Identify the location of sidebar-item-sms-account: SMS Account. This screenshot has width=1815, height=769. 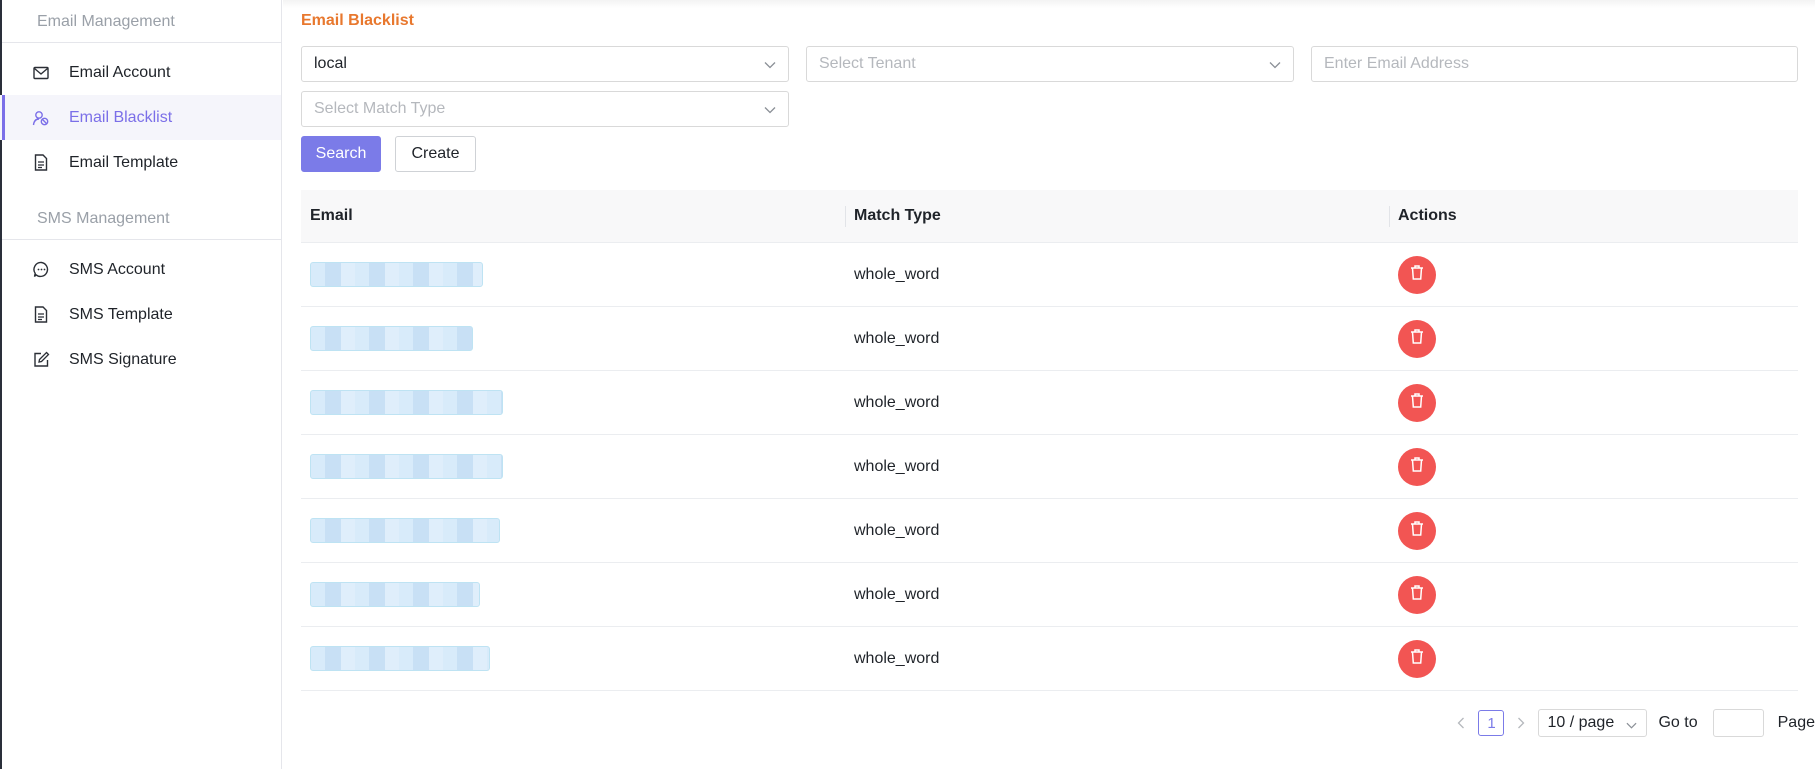
(140, 269).